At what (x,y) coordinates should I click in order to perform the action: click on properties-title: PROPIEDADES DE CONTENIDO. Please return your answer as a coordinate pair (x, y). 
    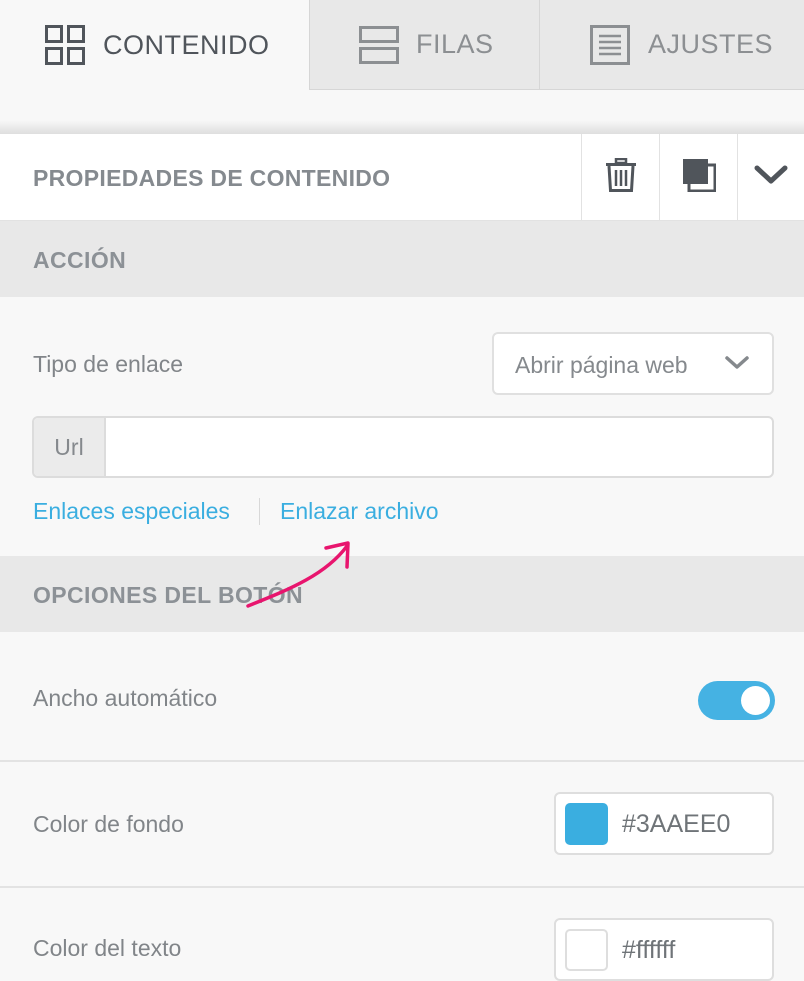
    Looking at the image, I should click on (212, 178).